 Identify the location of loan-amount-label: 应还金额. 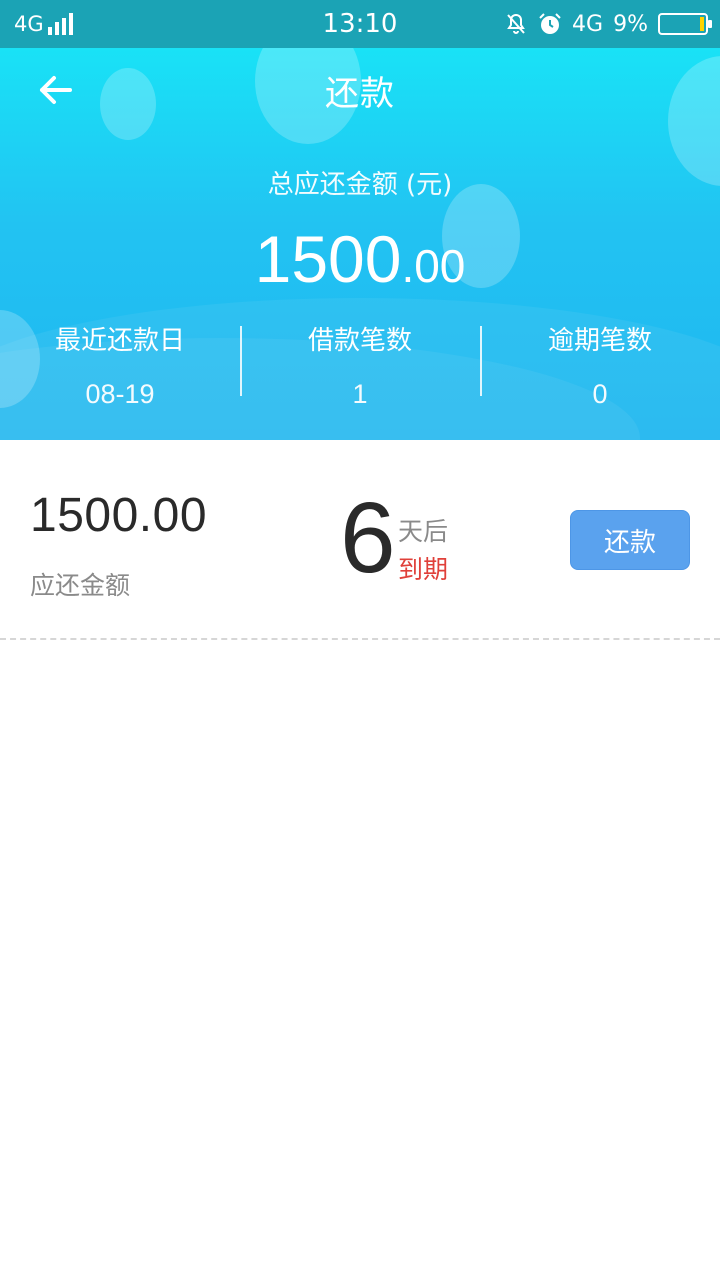
(80, 585).